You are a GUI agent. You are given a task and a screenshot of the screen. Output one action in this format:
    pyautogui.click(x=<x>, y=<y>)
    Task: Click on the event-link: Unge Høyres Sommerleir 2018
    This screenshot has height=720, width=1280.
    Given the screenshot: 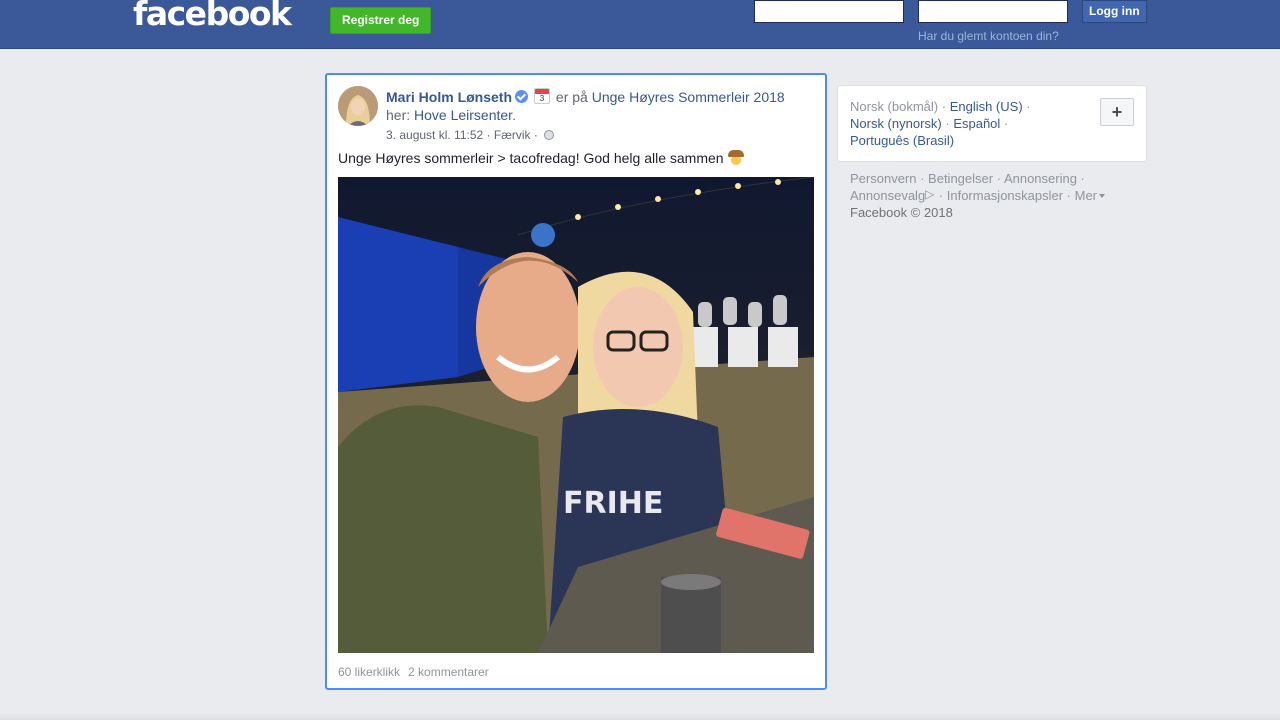 What is the action you would take?
    pyautogui.click(x=688, y=97)
    